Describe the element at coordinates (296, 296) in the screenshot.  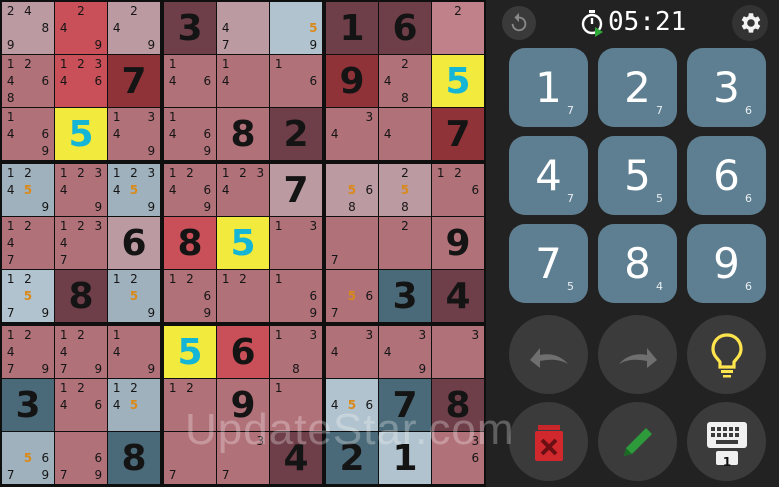
I see `sudoku-cell: 1 6 9` at that location.